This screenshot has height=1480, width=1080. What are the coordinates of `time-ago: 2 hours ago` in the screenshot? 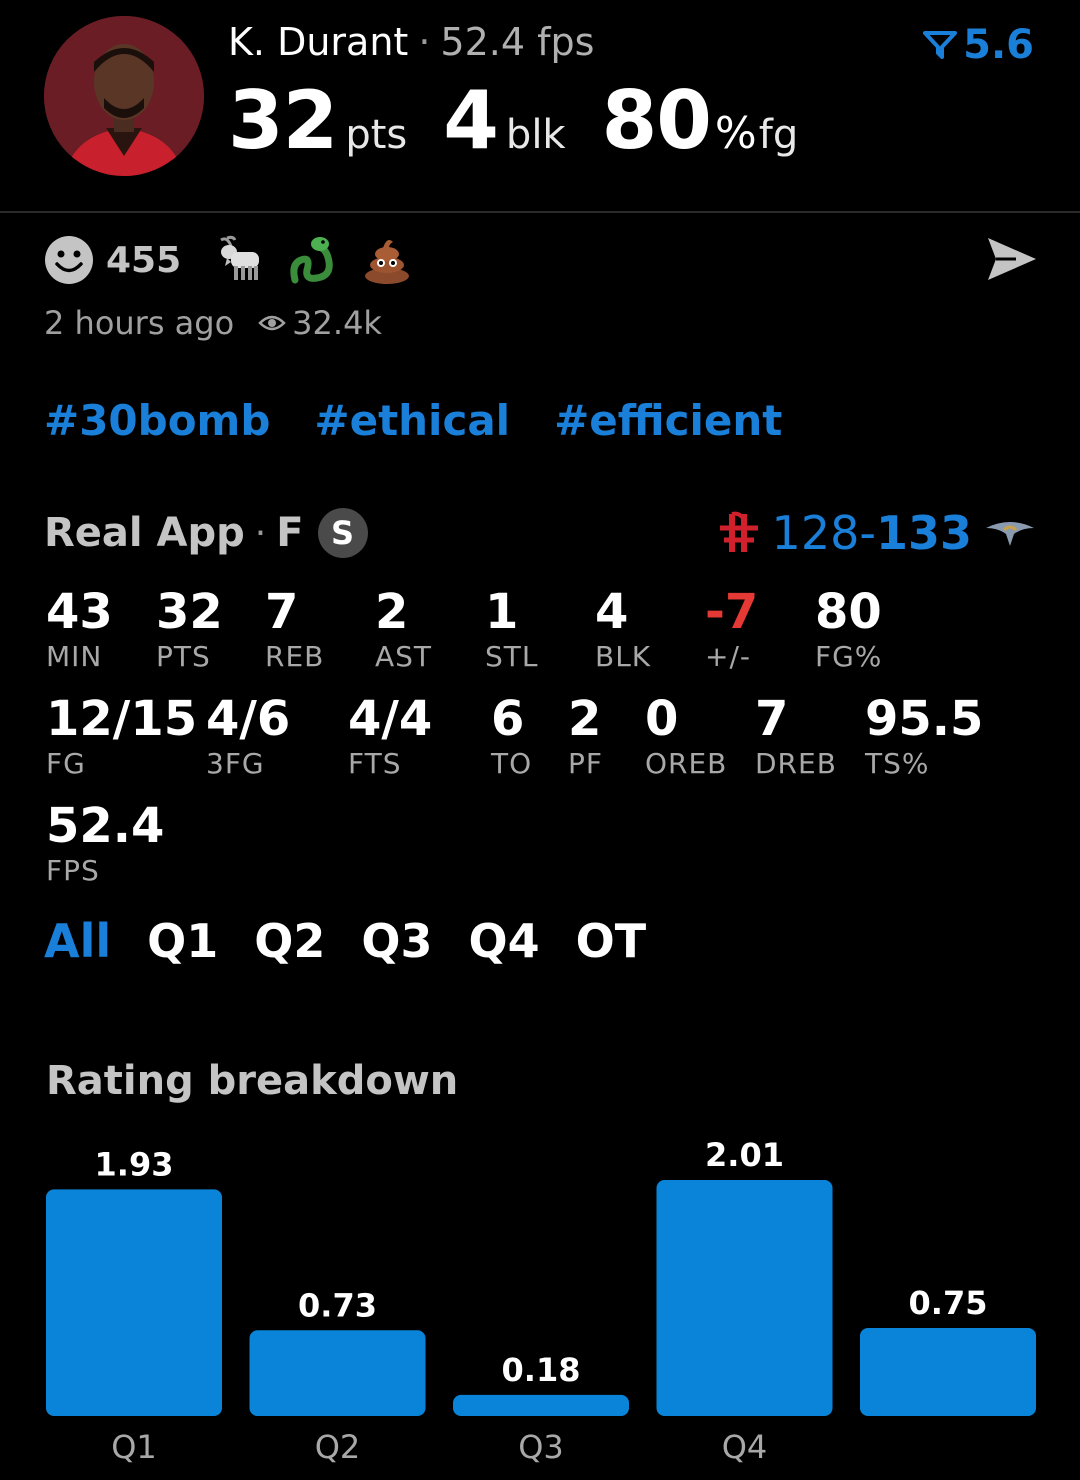 It's located at (139, 323).